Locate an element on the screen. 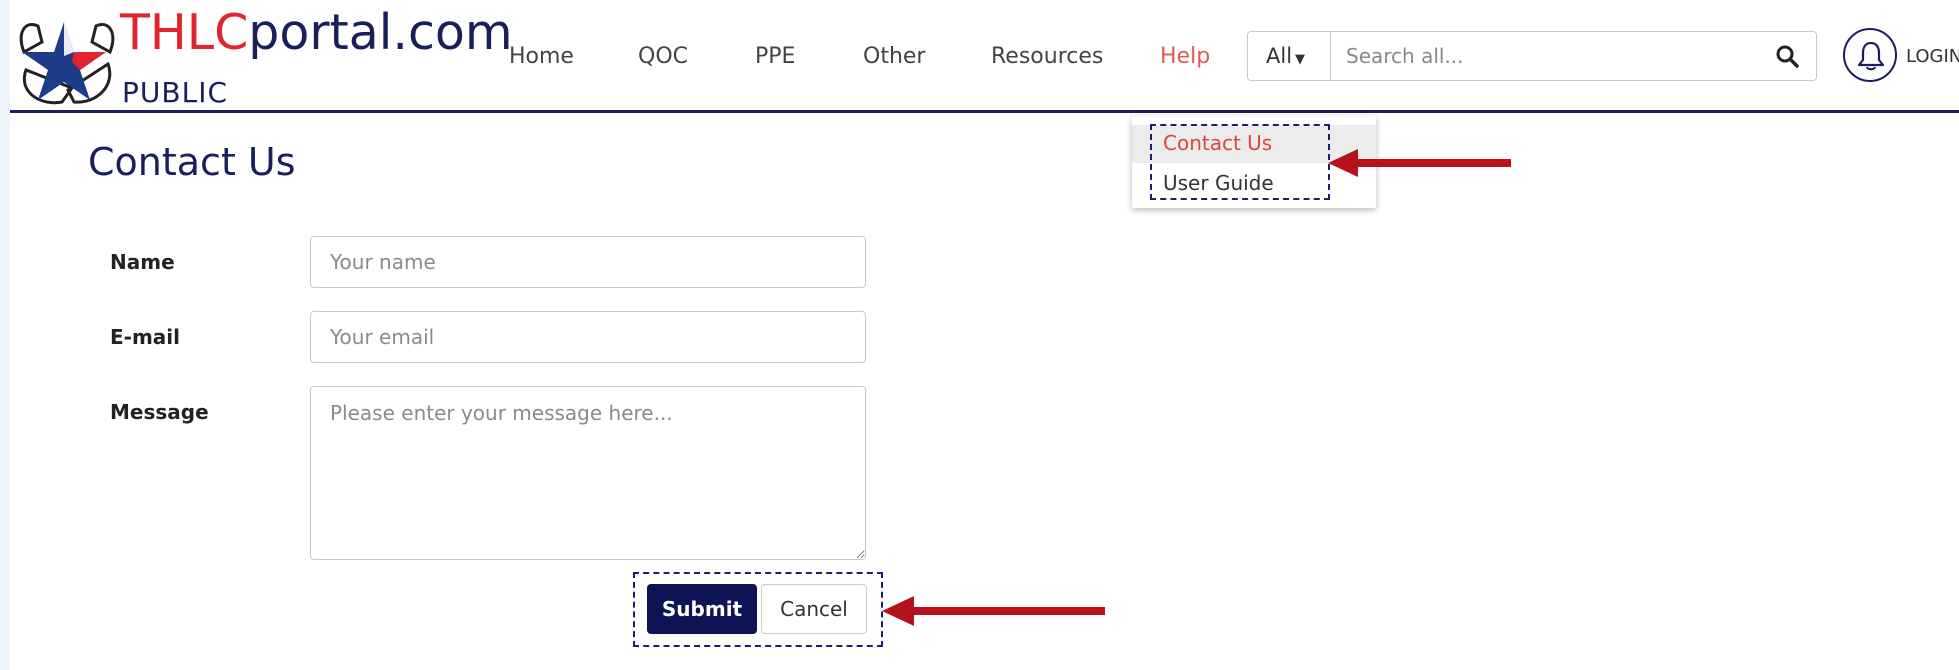 The image size is (1959, 670). name-field is located at coordinates (588, 262).